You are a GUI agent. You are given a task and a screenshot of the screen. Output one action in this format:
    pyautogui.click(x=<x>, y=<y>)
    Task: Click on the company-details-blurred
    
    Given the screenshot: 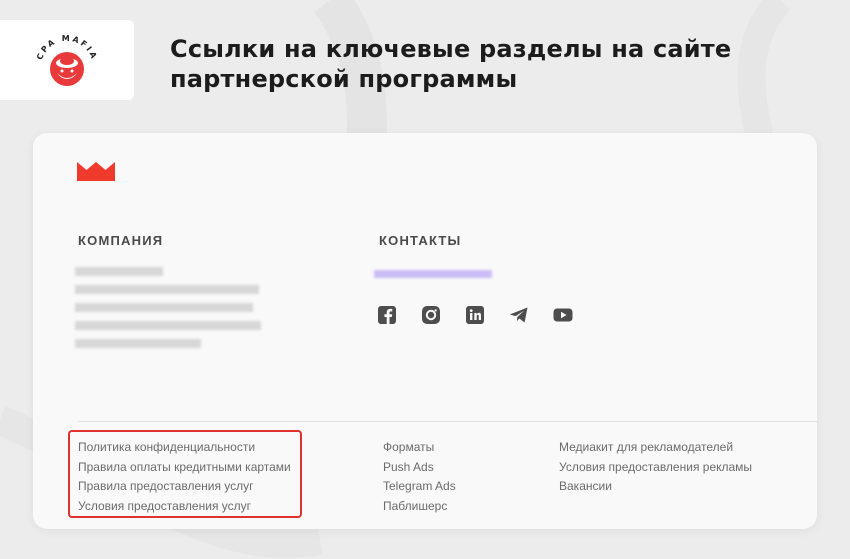 What is the action you would take?
    pyautogui.click(x=168, y=312)
    